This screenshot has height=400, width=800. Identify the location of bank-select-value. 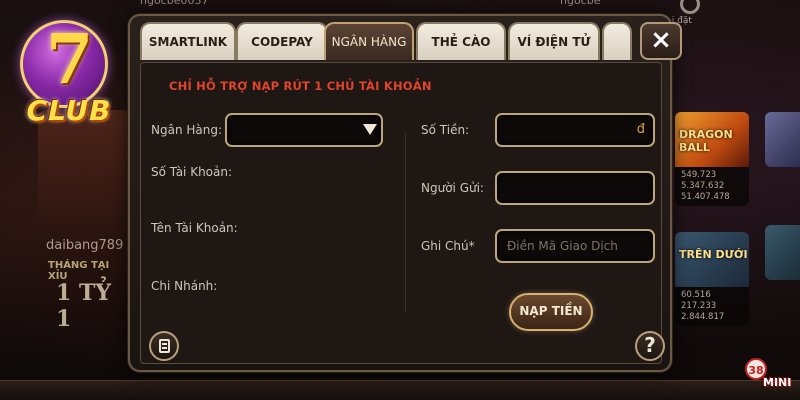
(304, 130).